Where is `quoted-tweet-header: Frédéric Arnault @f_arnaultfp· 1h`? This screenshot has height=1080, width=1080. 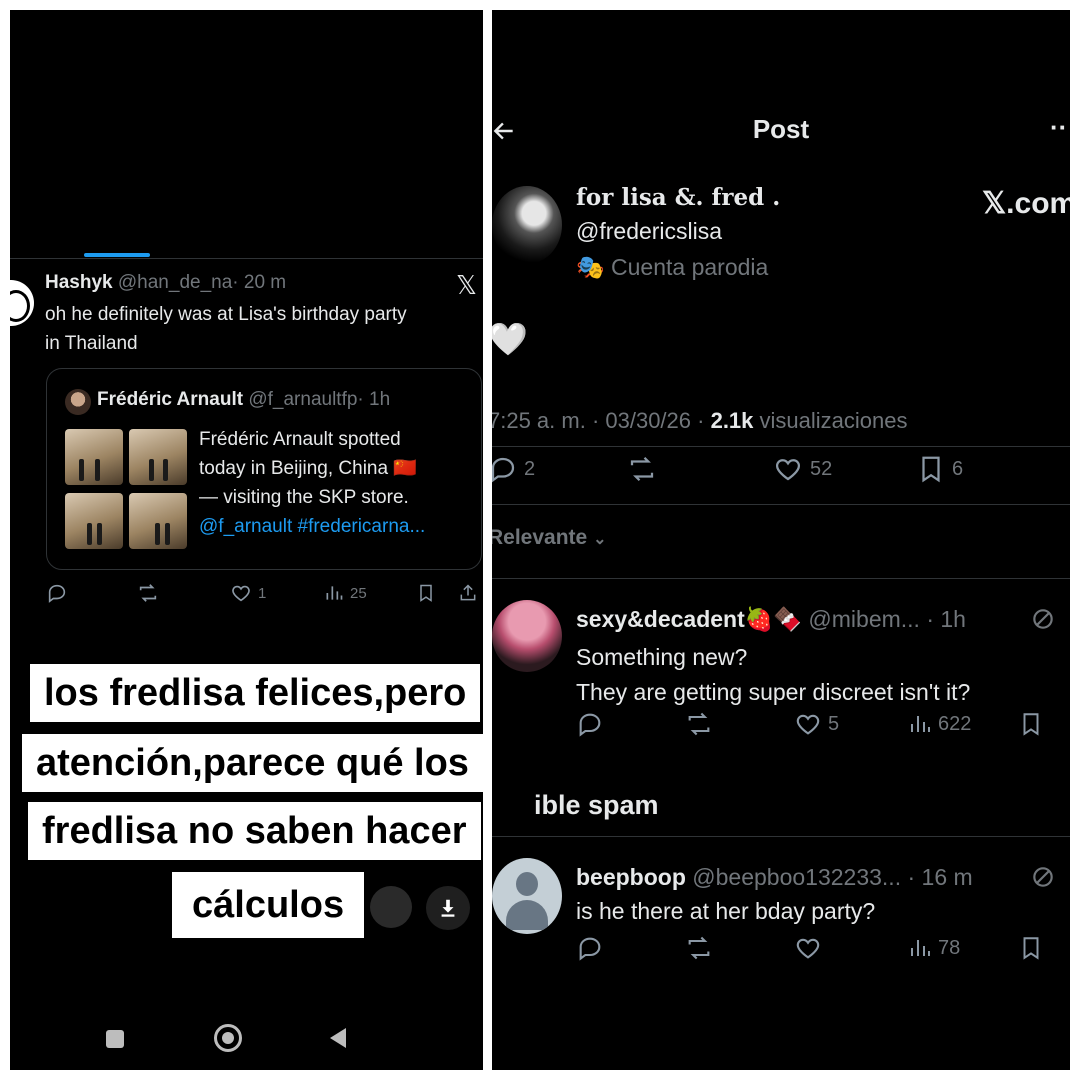 quoted-tweet-header: Frédéric Arnault @f_arnaultfp· 1h is located at coordinates (243, 400).